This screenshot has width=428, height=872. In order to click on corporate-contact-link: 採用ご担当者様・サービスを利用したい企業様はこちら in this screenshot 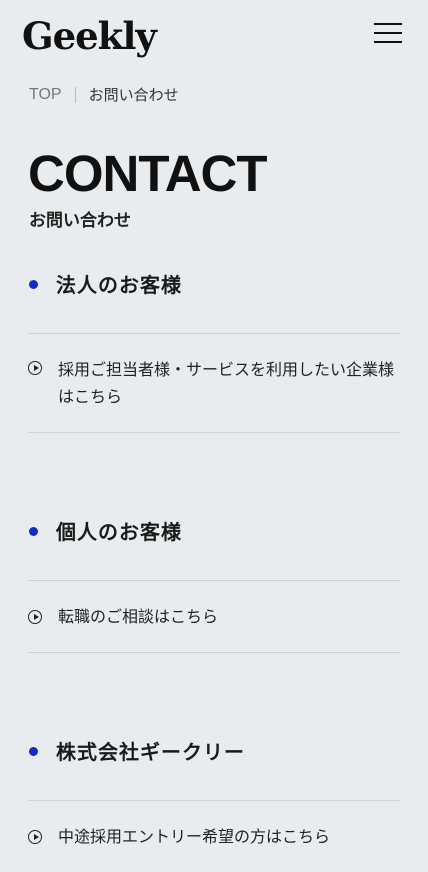, I will do `click(214, 383)`.